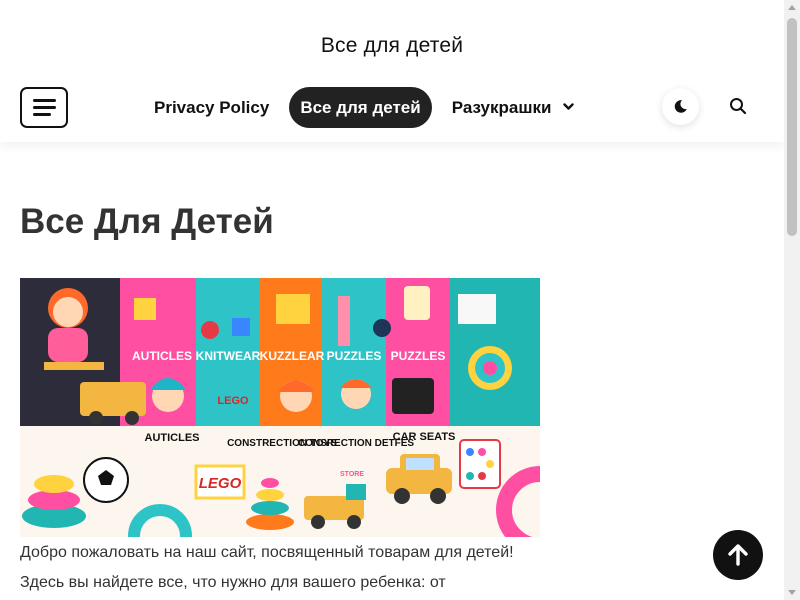 This screenshot has width=800, height=600. What do you see at coordinates (228, 356) in the screenshot?
I see `banner-label-2: KNITWEAR` at bounding box center [228, 356].